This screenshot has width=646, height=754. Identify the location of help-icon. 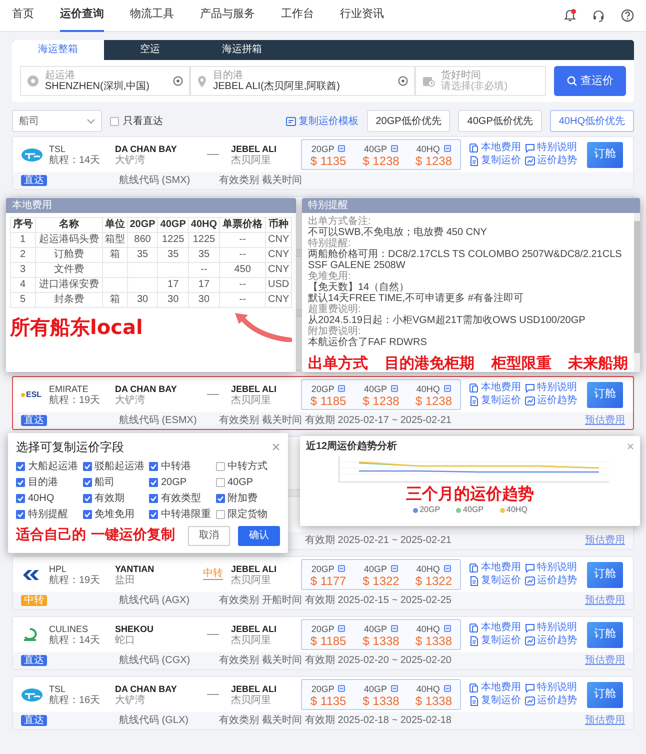
(627, 15).